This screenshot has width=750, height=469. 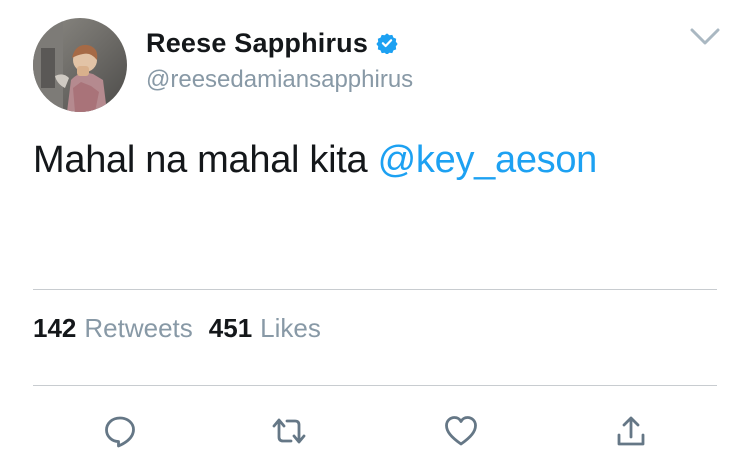 I want to click on mention-link: @key_aeson, so click(x=488, y=160).